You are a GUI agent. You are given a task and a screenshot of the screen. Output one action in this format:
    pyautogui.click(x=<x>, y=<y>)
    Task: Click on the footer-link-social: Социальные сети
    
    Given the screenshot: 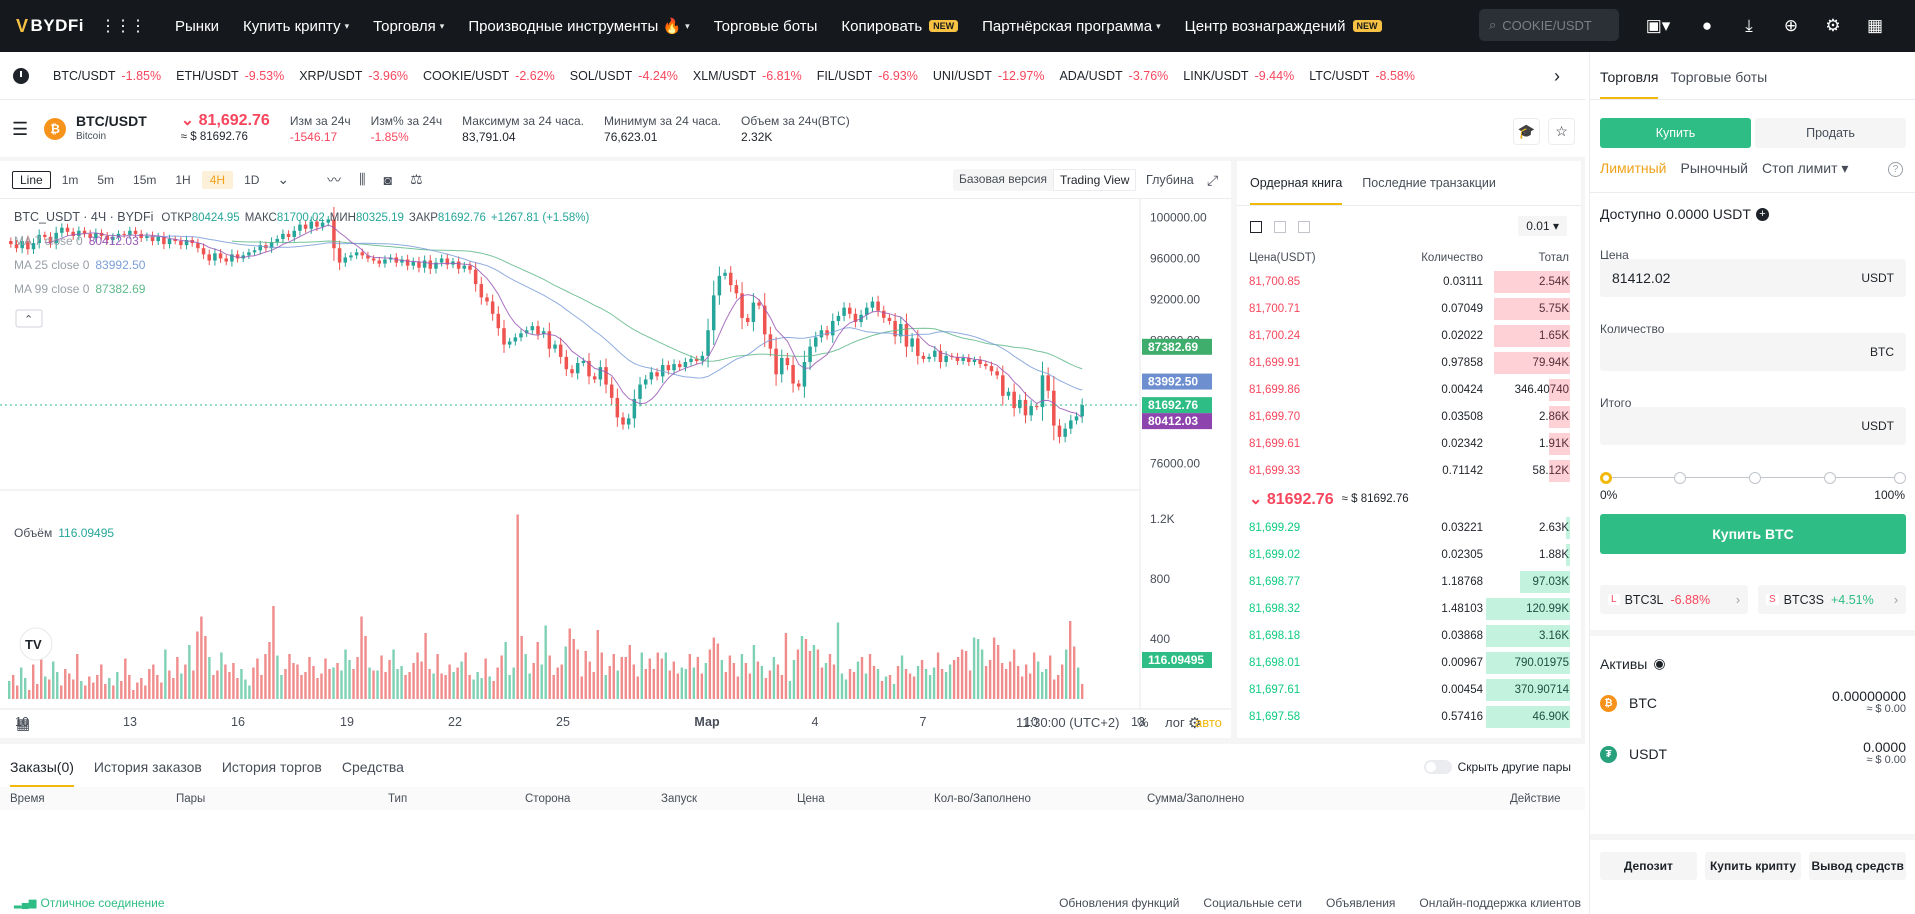 What is the action you would take?
    pyautogui.click(x=1252, y=903)
    